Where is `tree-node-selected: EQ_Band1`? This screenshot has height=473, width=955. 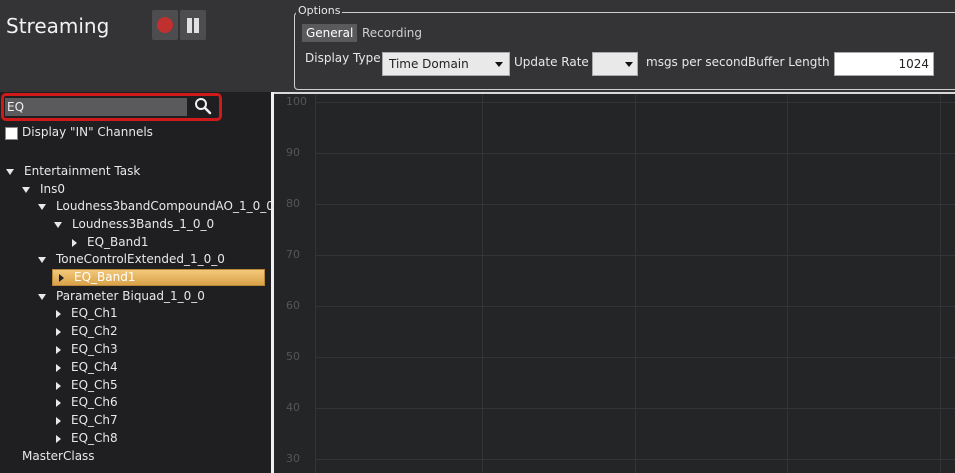 tree-node-selected: EQ_Band1 is located at coordinates (158, 277).